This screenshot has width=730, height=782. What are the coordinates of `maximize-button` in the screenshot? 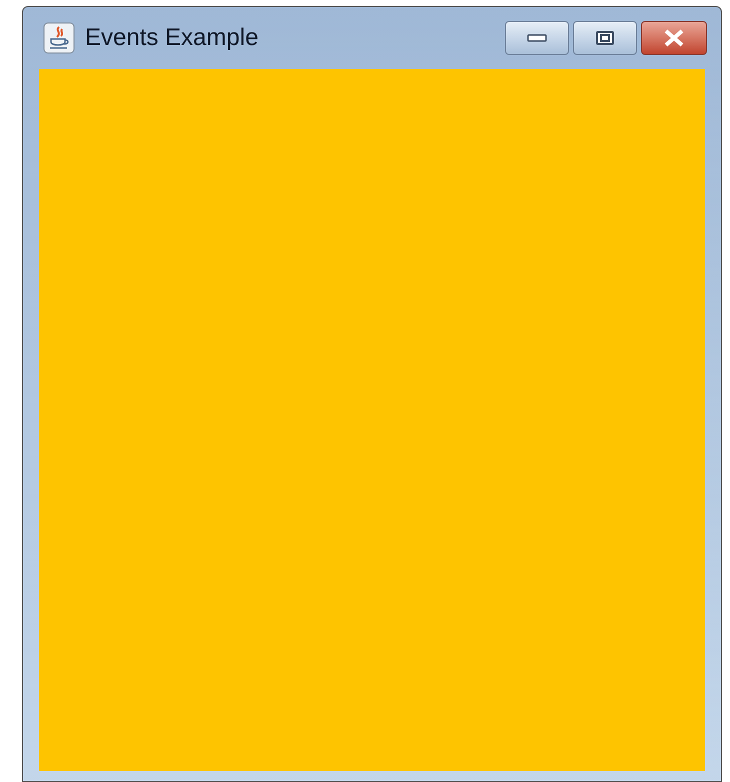 It's located at (605, 38).